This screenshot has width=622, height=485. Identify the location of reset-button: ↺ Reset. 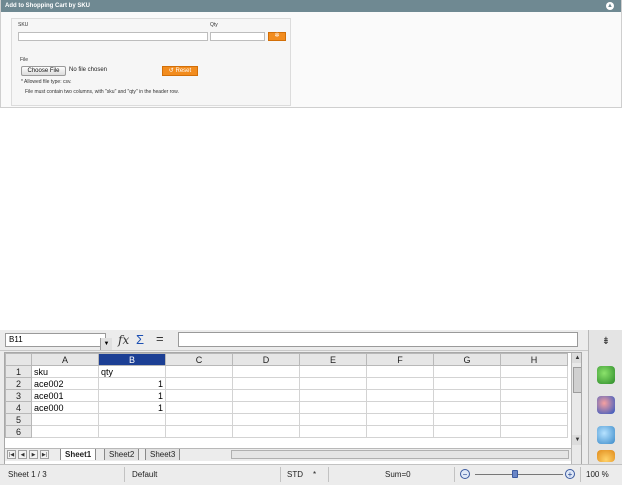
(180, 71).